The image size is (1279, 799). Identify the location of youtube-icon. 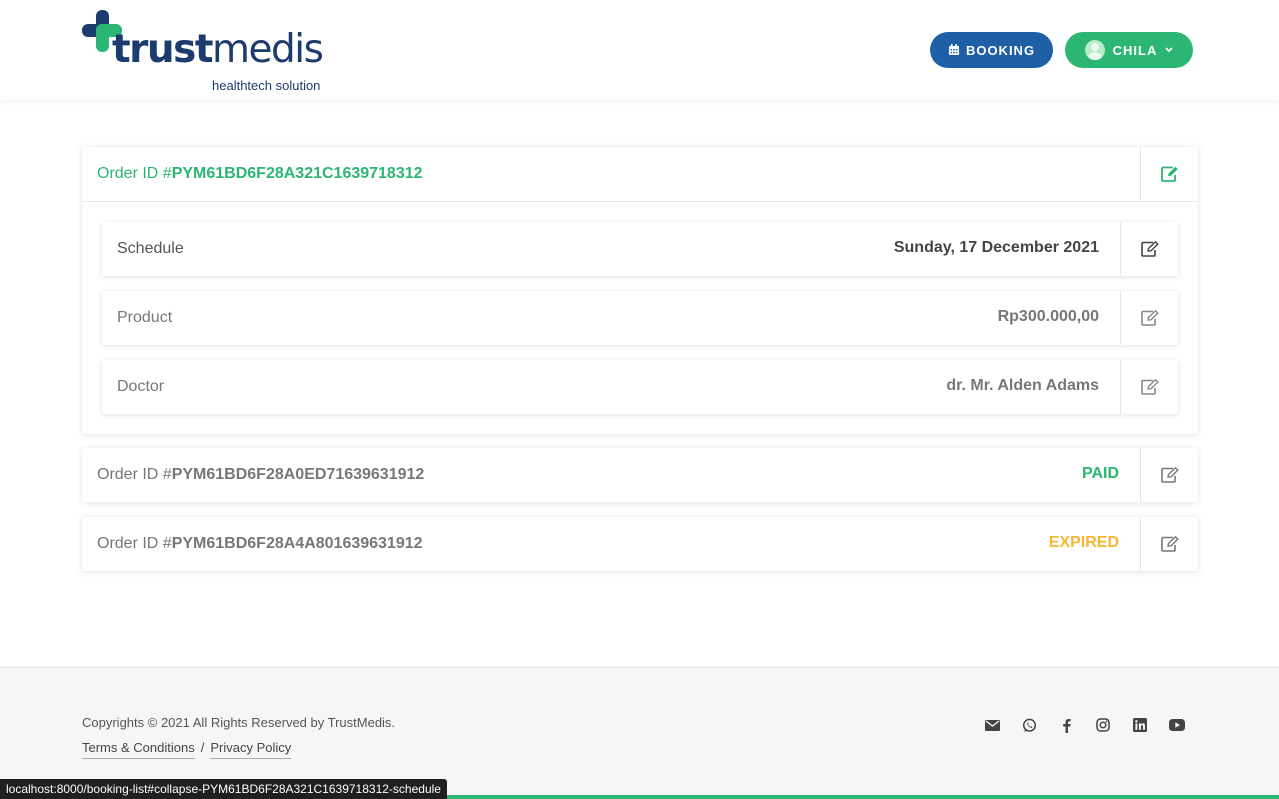
(1177, 725).